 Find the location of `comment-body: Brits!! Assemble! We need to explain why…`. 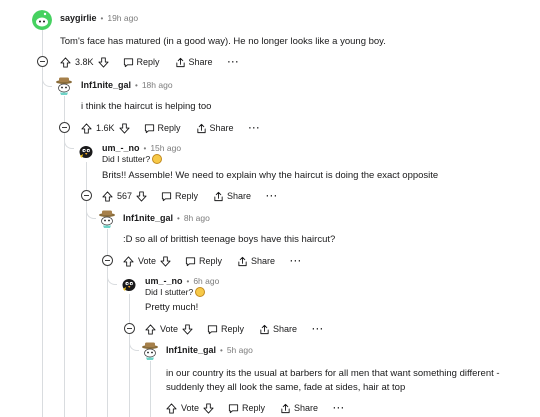

comment-body: Brits!! Assemble! We need to explain why… is located at coordinates (270, 175).